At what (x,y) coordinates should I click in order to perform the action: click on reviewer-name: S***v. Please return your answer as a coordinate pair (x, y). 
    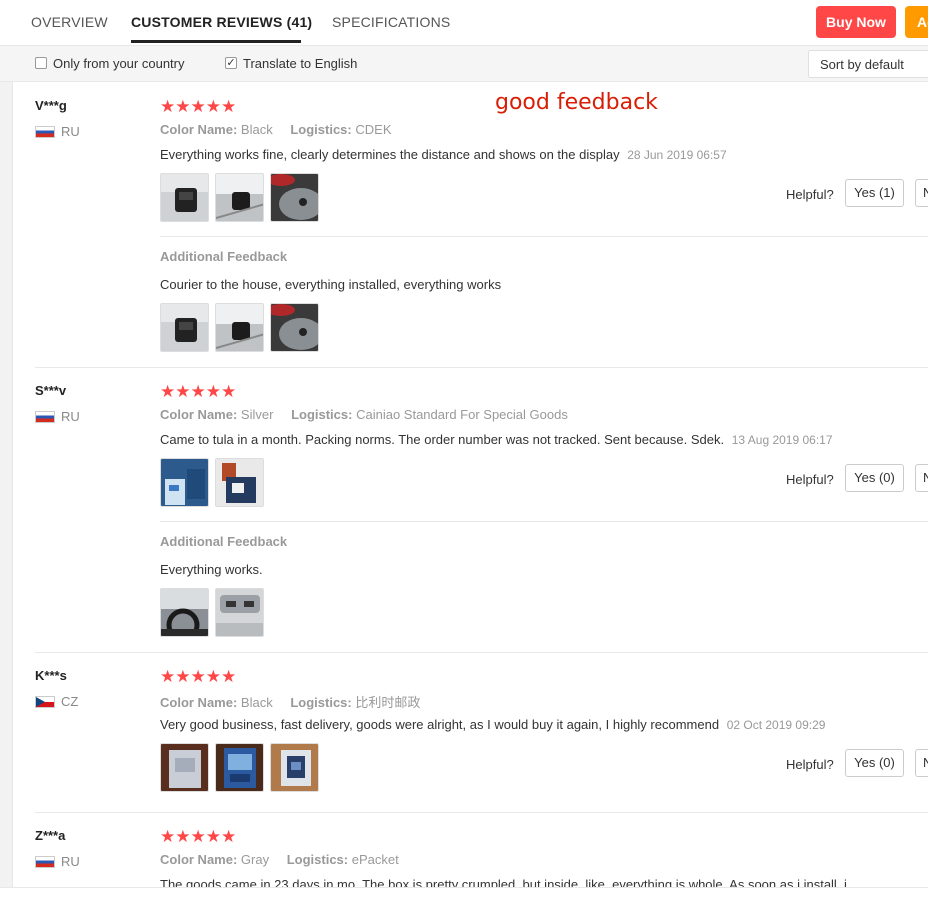
    Looking at the image, I should click on (51, 390).